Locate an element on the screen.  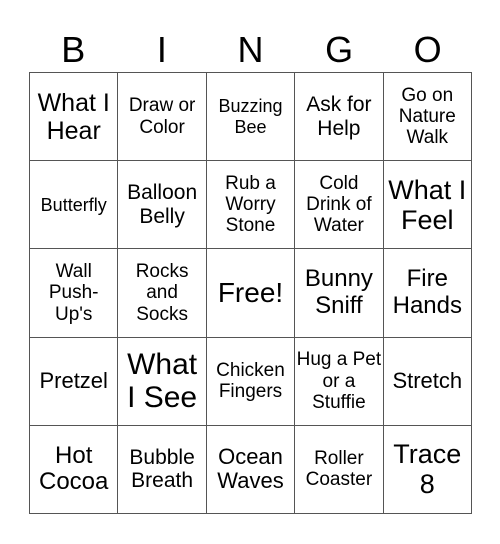
bingo-cell: Go on Nature Walk is located at coordinates (427, 117).